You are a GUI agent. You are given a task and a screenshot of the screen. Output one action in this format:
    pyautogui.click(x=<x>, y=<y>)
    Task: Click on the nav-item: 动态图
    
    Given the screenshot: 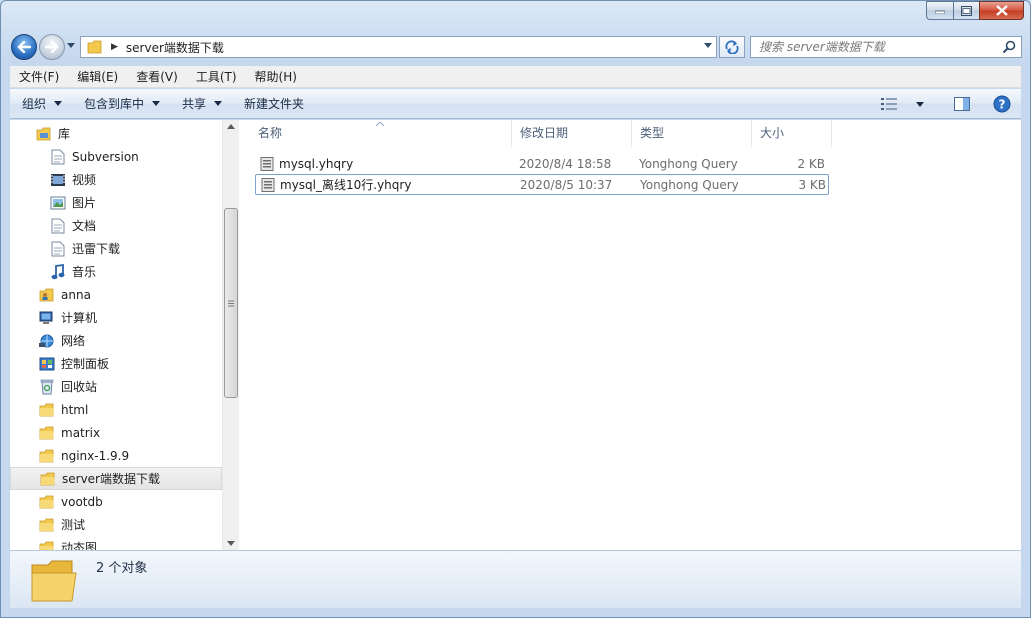 What is the action you would take?
    pyautogui.click(x=116, y=543)
    